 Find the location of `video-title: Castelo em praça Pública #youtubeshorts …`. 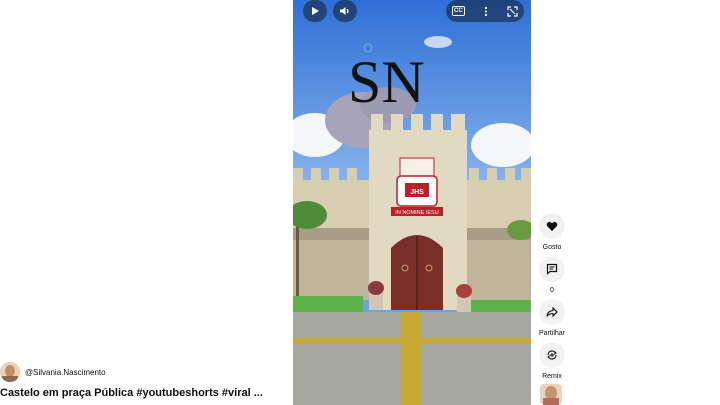

video-title: Castelo em praça Pública #youtubeshorts … is located at coordinates (140, 393).